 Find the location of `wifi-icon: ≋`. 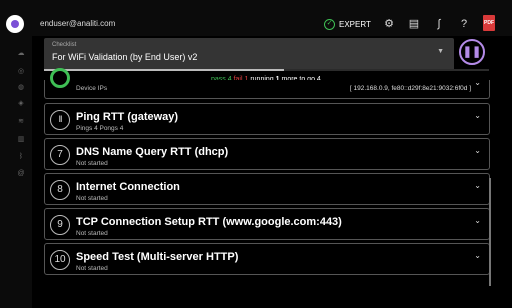

wifi-icon: ≋ is located at coordinates (21, 122).